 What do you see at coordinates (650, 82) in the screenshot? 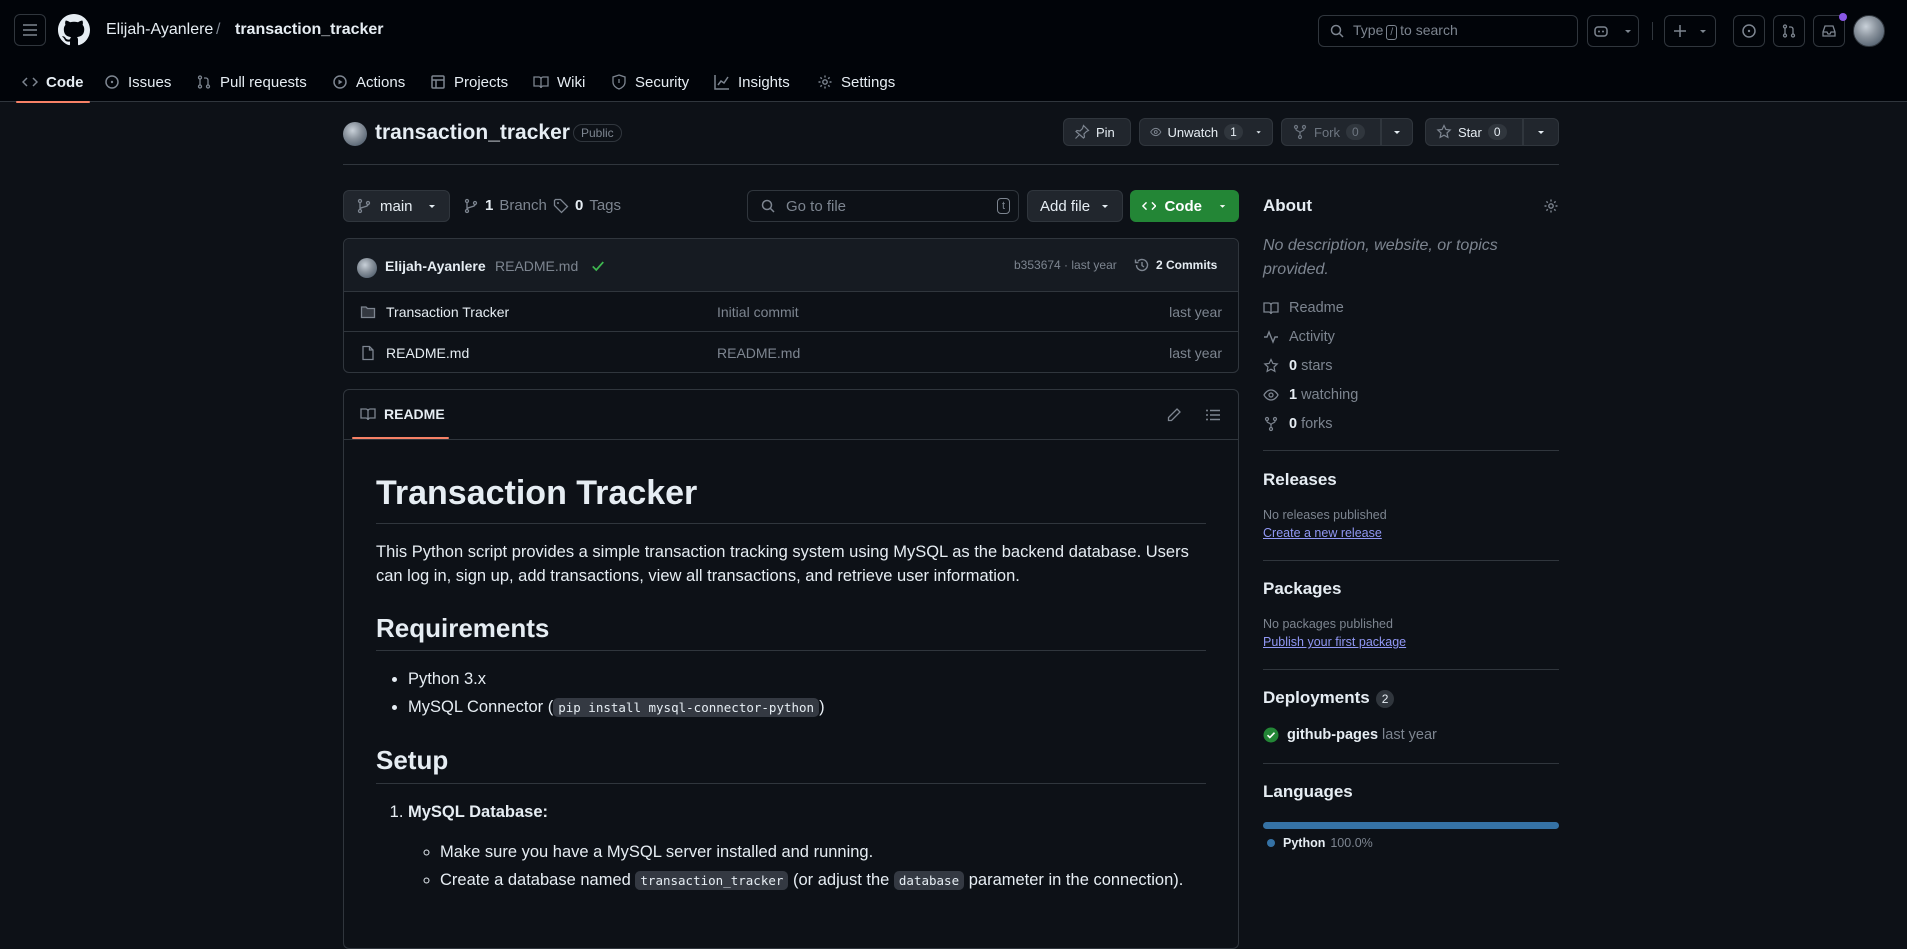
I see `tab-security: Security` at bounding box center [650, 82].